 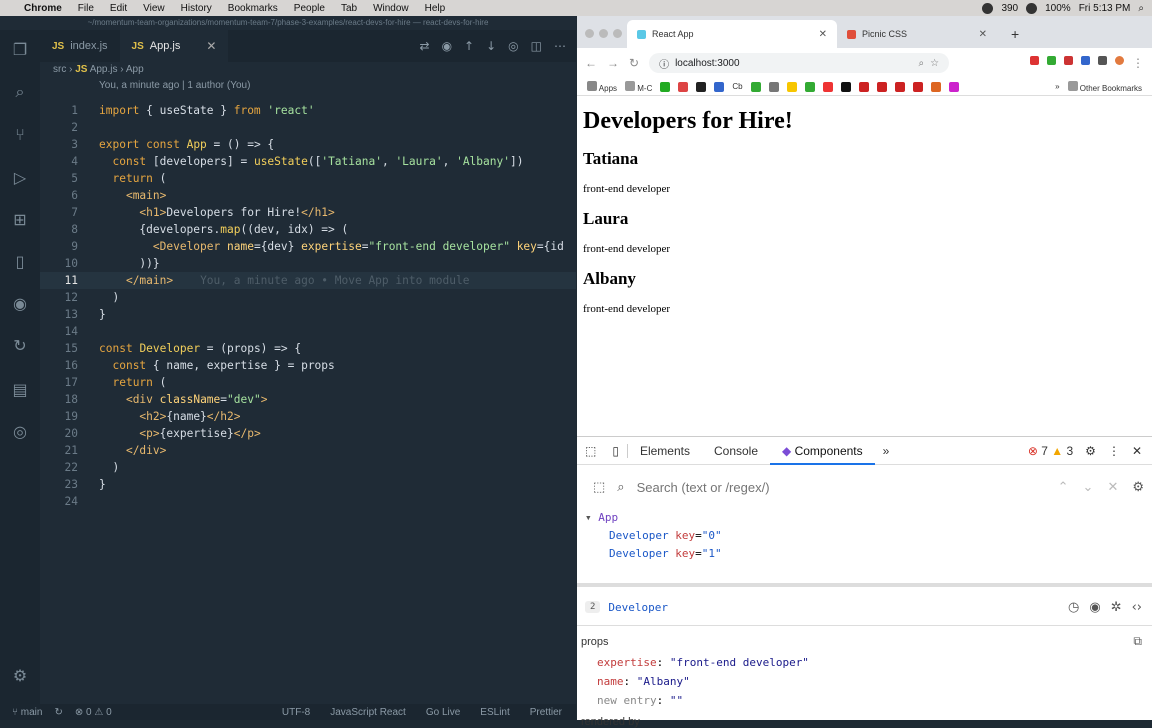 What do you see at coordinates (1050, 451) in the screenshot?
I see `issues-counter: ⊗ 7 ▲ 3` at bounding box center [1050, 451].